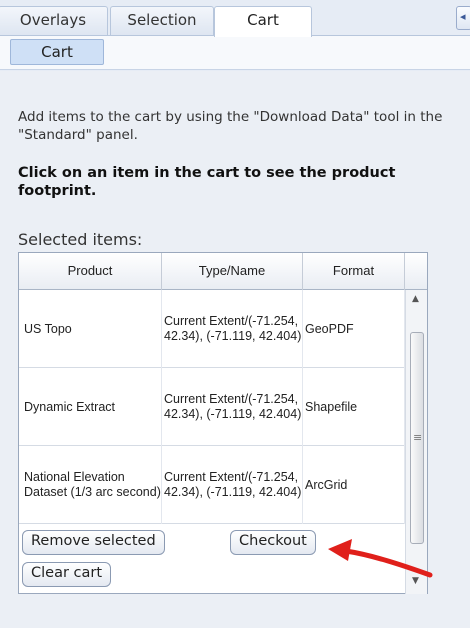 Image resolution: width=470 pixels, height=628 pixels. I want to click on scrollbar-thumb: ≡, so click(417, 438).